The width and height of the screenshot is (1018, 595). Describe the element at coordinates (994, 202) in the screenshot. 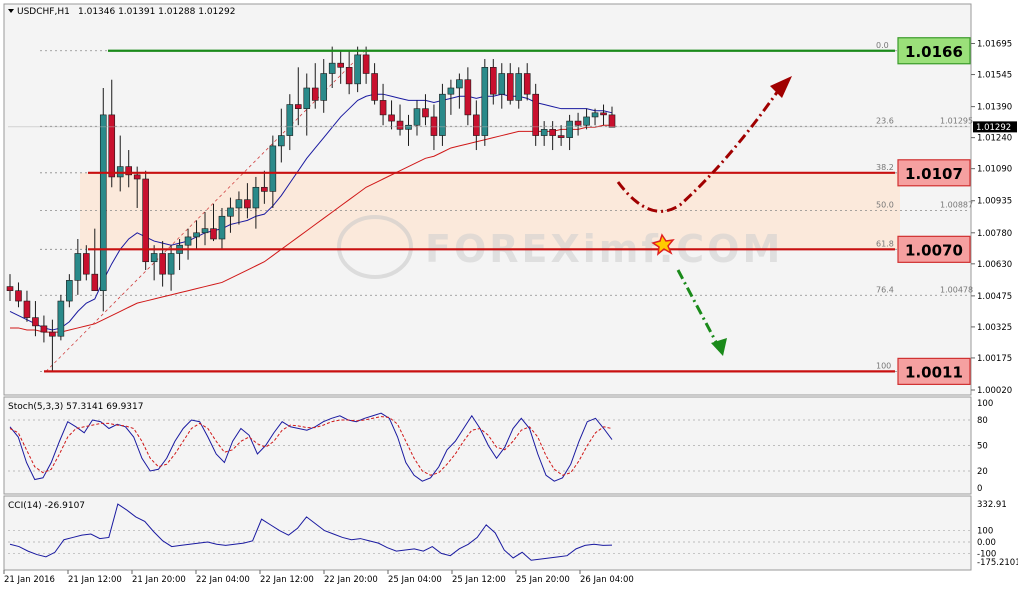

I see `price-tick-label: 1.00935` at that location.